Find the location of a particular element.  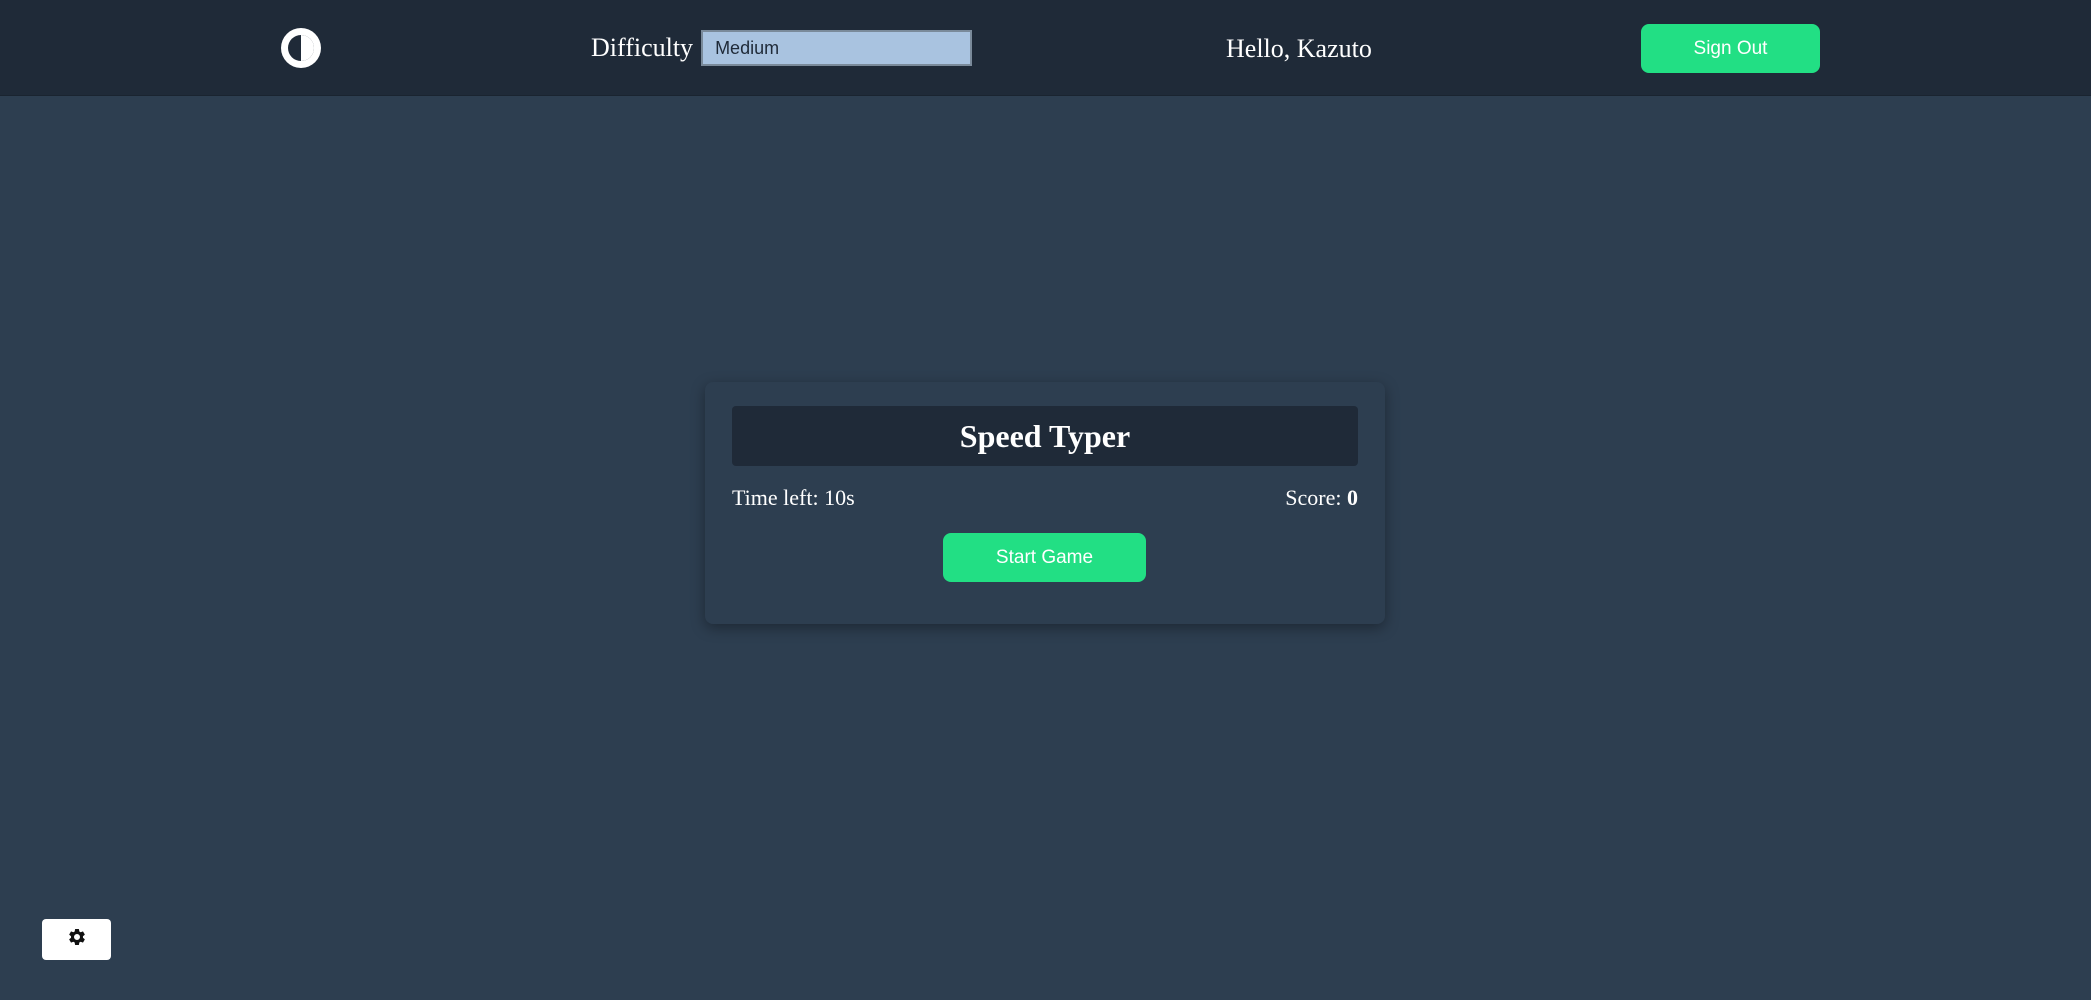

game-title: Speed Typer is located at coordinates (1045, 436).